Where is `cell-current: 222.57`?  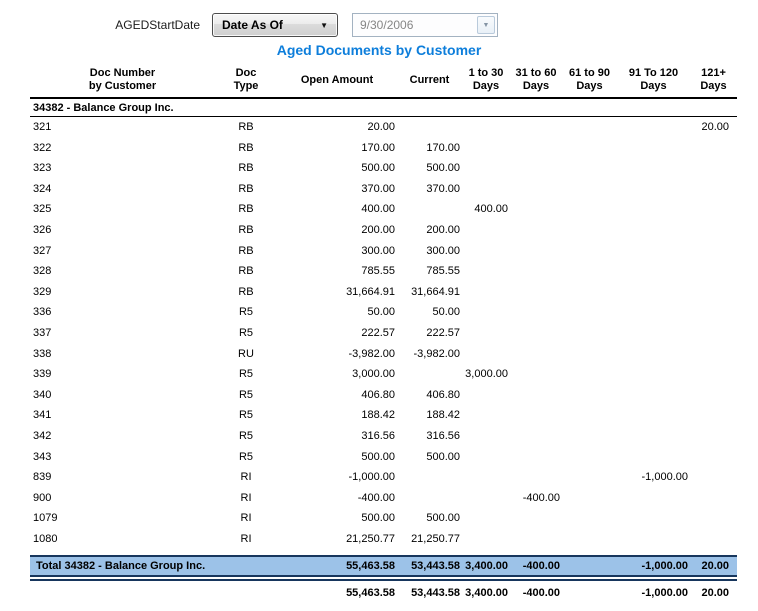
cell-current: 222.57 is located at coordinates (443, 332).